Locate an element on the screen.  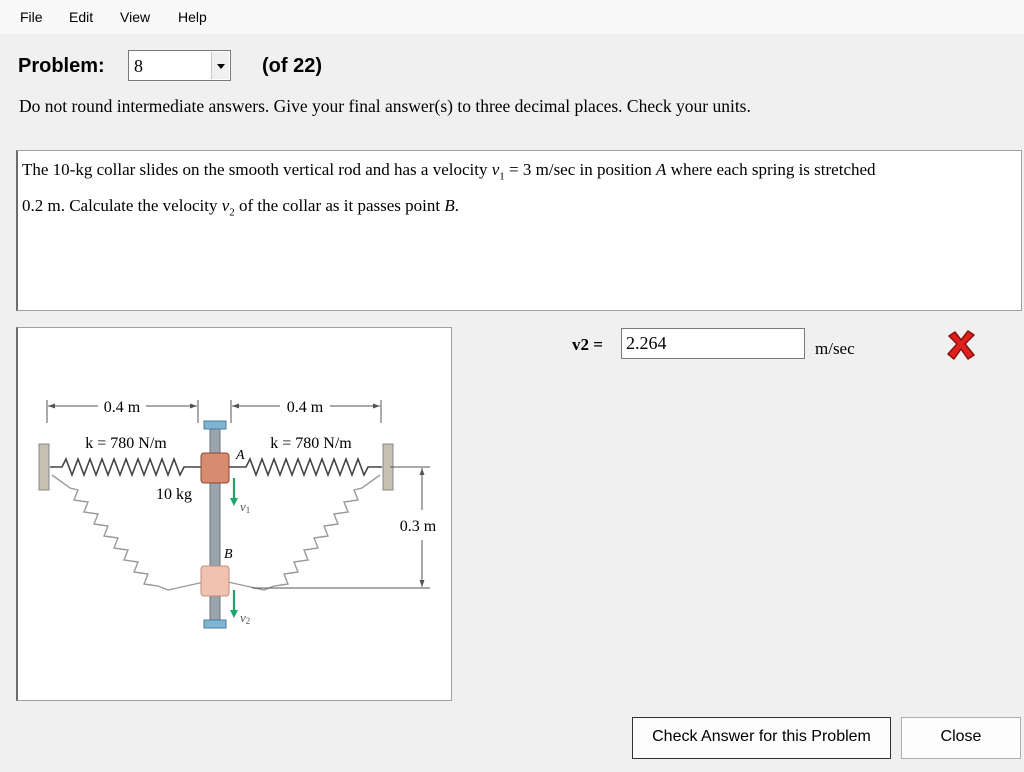
menu-edit: Edit is located at coordinates (81, 17).